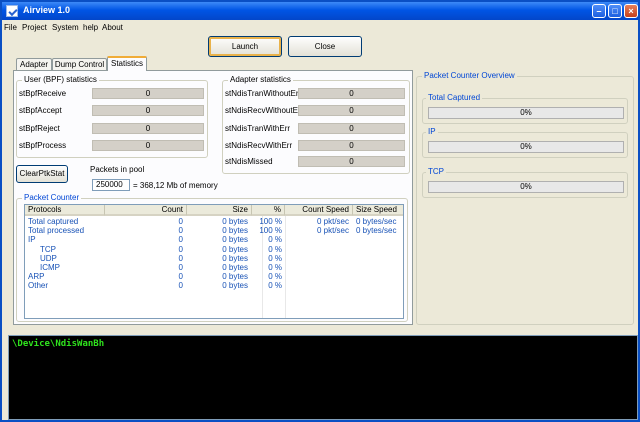 This screenshot has height=422, width=640. Describe the element at coordinates (432, 131) in the screenshot. I see `overview-group-title: IP` at that location.